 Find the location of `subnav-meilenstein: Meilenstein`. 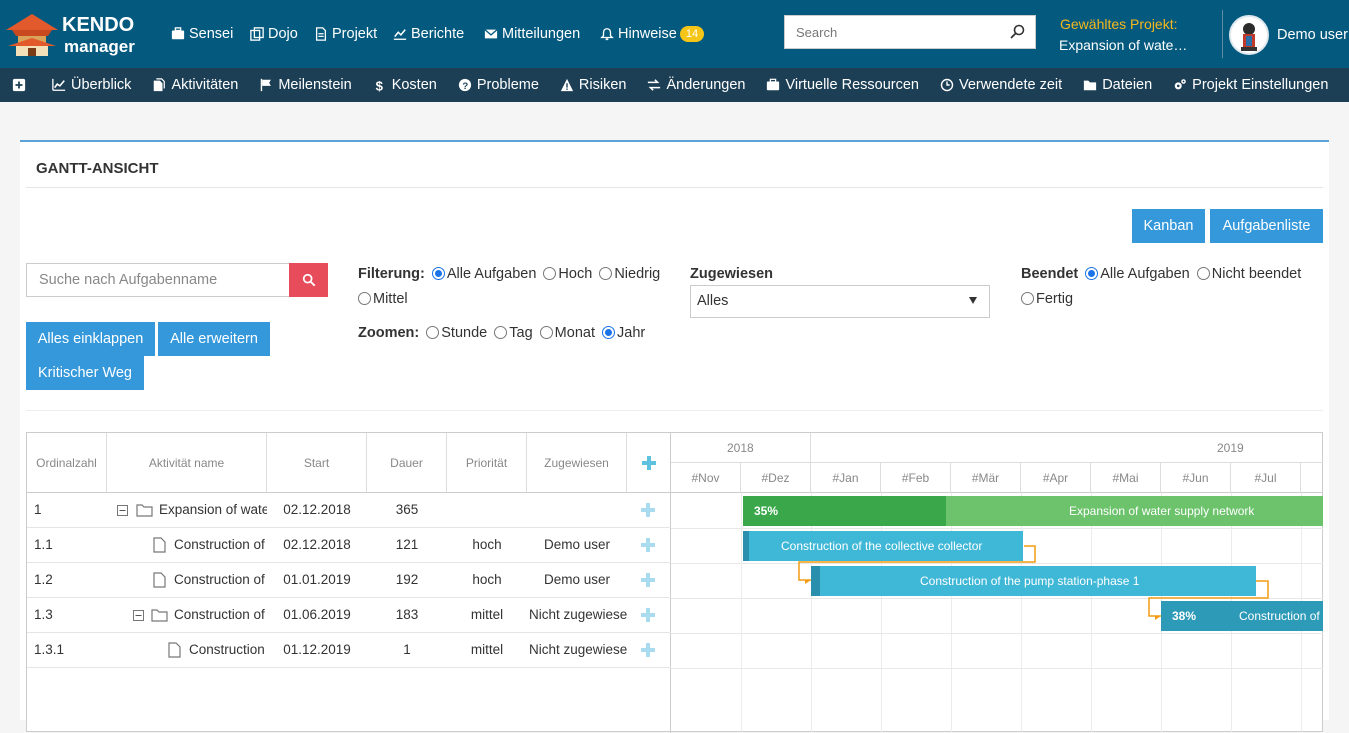

subnav-meilenstein: Meilenstein is located at coordinates (305, 85).